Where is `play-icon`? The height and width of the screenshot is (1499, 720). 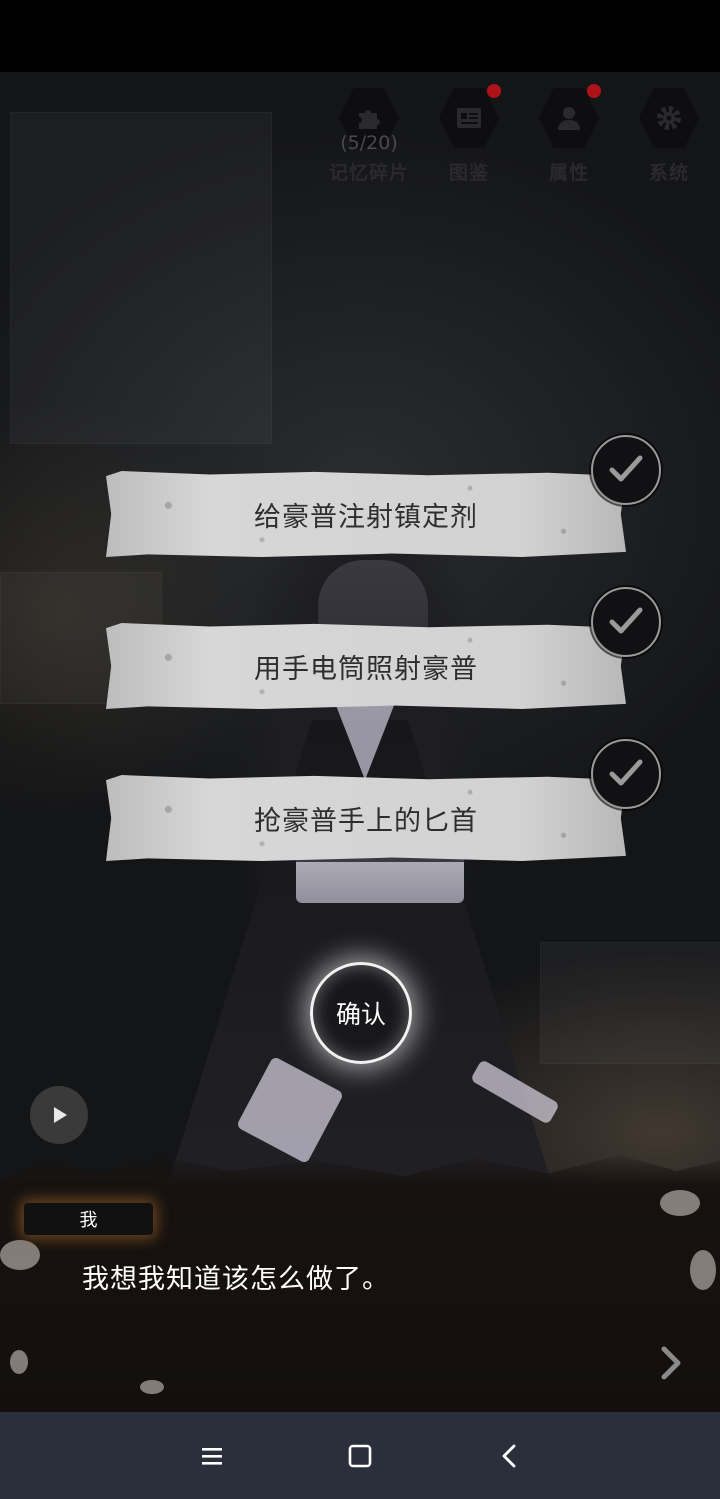 play-icon is located at coordinates (60, 1115).